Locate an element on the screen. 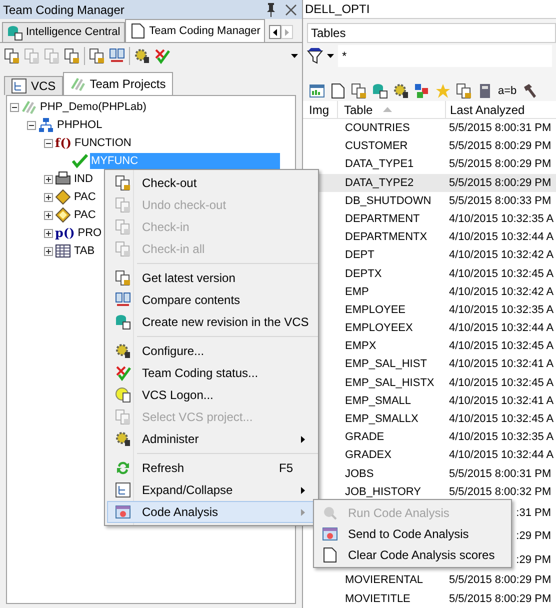 This screenshot has width=556, height=608. table-cell: DEPT is located at coordinates (359, 255).